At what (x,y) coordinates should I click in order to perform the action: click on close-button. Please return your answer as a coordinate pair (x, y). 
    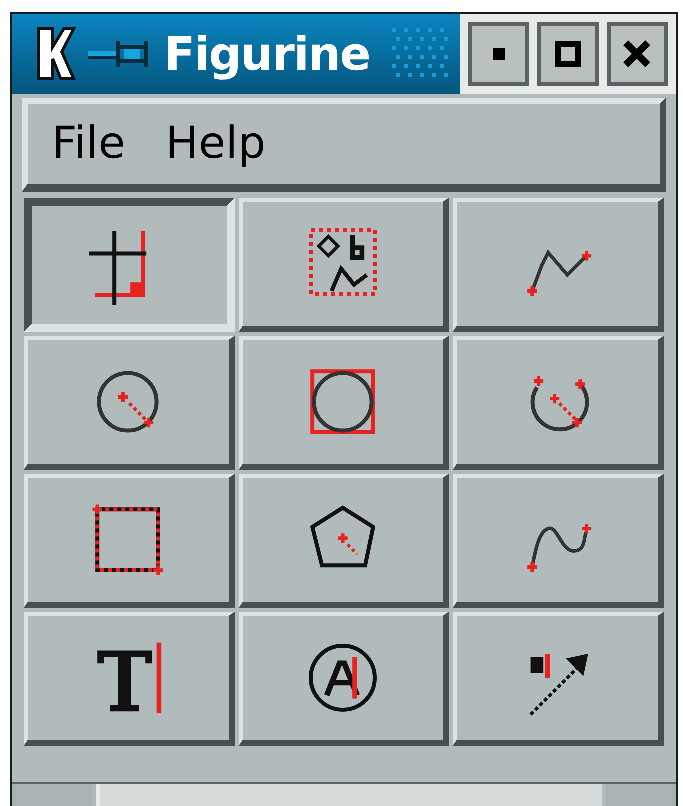
    Looking at the image, I should click on (637, 54).